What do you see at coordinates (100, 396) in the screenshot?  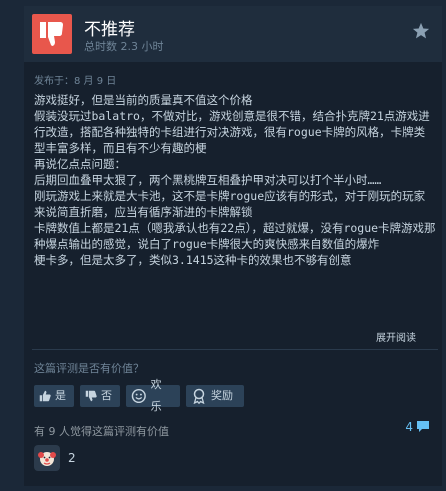 I see `vote-no-button: 否` at bounding box center [100, 396].